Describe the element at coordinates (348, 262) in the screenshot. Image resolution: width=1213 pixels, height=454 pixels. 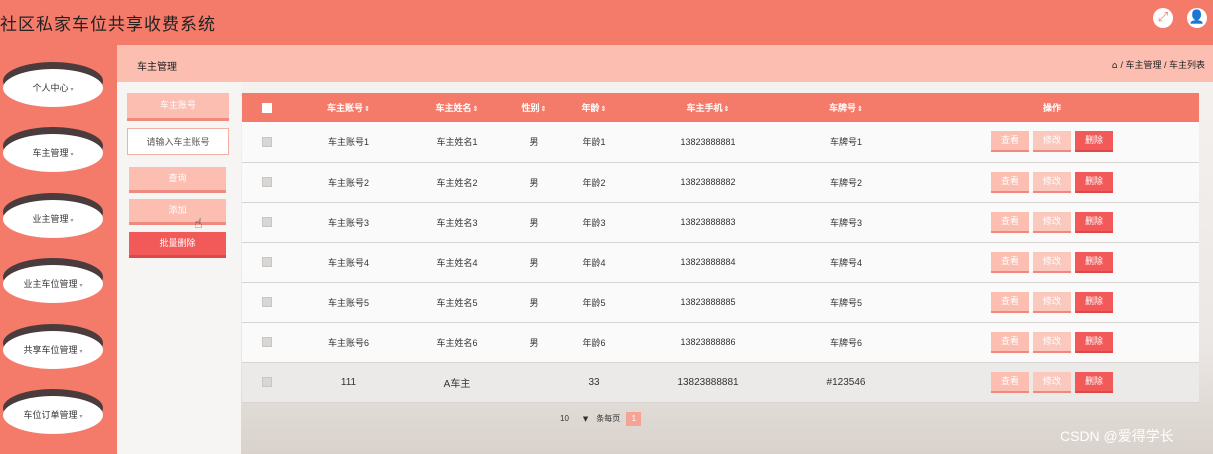
I see `cell-account: 车主账号4` at that location.